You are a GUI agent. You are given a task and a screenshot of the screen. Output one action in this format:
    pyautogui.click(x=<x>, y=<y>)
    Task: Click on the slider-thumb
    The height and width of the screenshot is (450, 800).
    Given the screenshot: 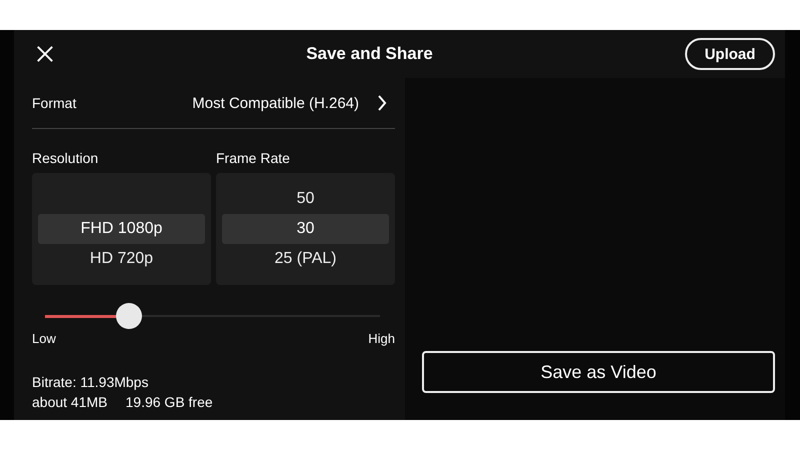 What is the action you would take?
    pyautogui.click(x=129, y=316)
    